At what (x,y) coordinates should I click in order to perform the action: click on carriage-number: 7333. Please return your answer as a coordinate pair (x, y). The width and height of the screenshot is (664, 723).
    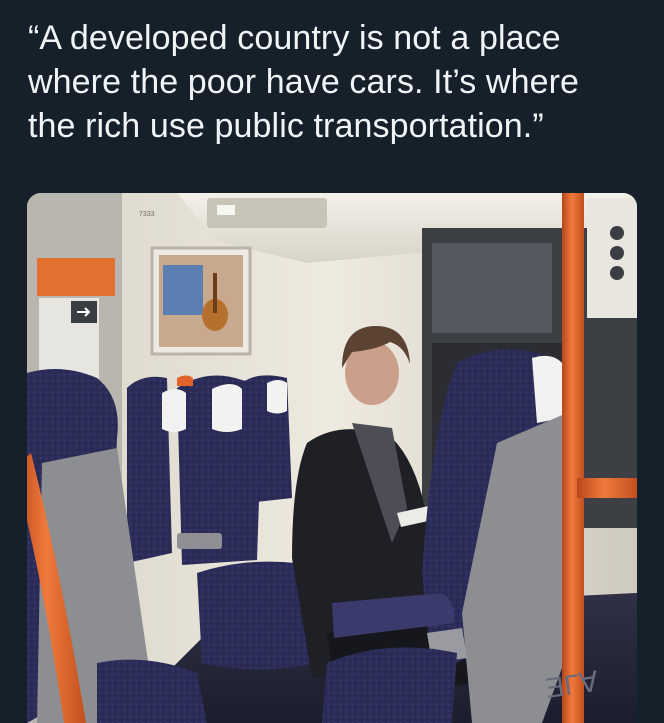
    Looking at the image, I should click on (147, 214).